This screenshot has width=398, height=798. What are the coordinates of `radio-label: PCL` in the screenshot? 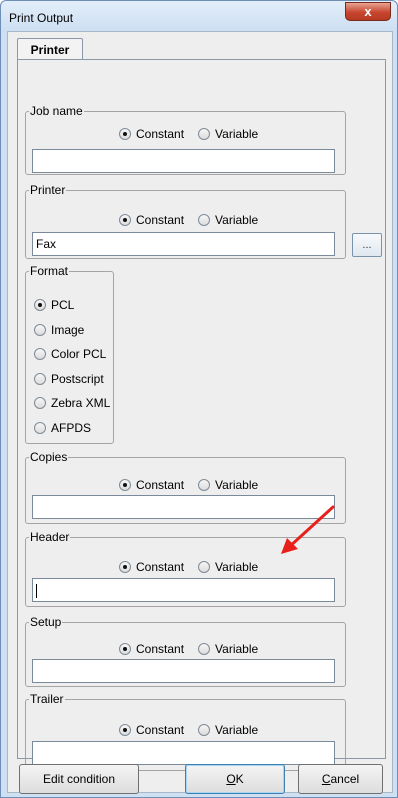 It's located at (63, 305).